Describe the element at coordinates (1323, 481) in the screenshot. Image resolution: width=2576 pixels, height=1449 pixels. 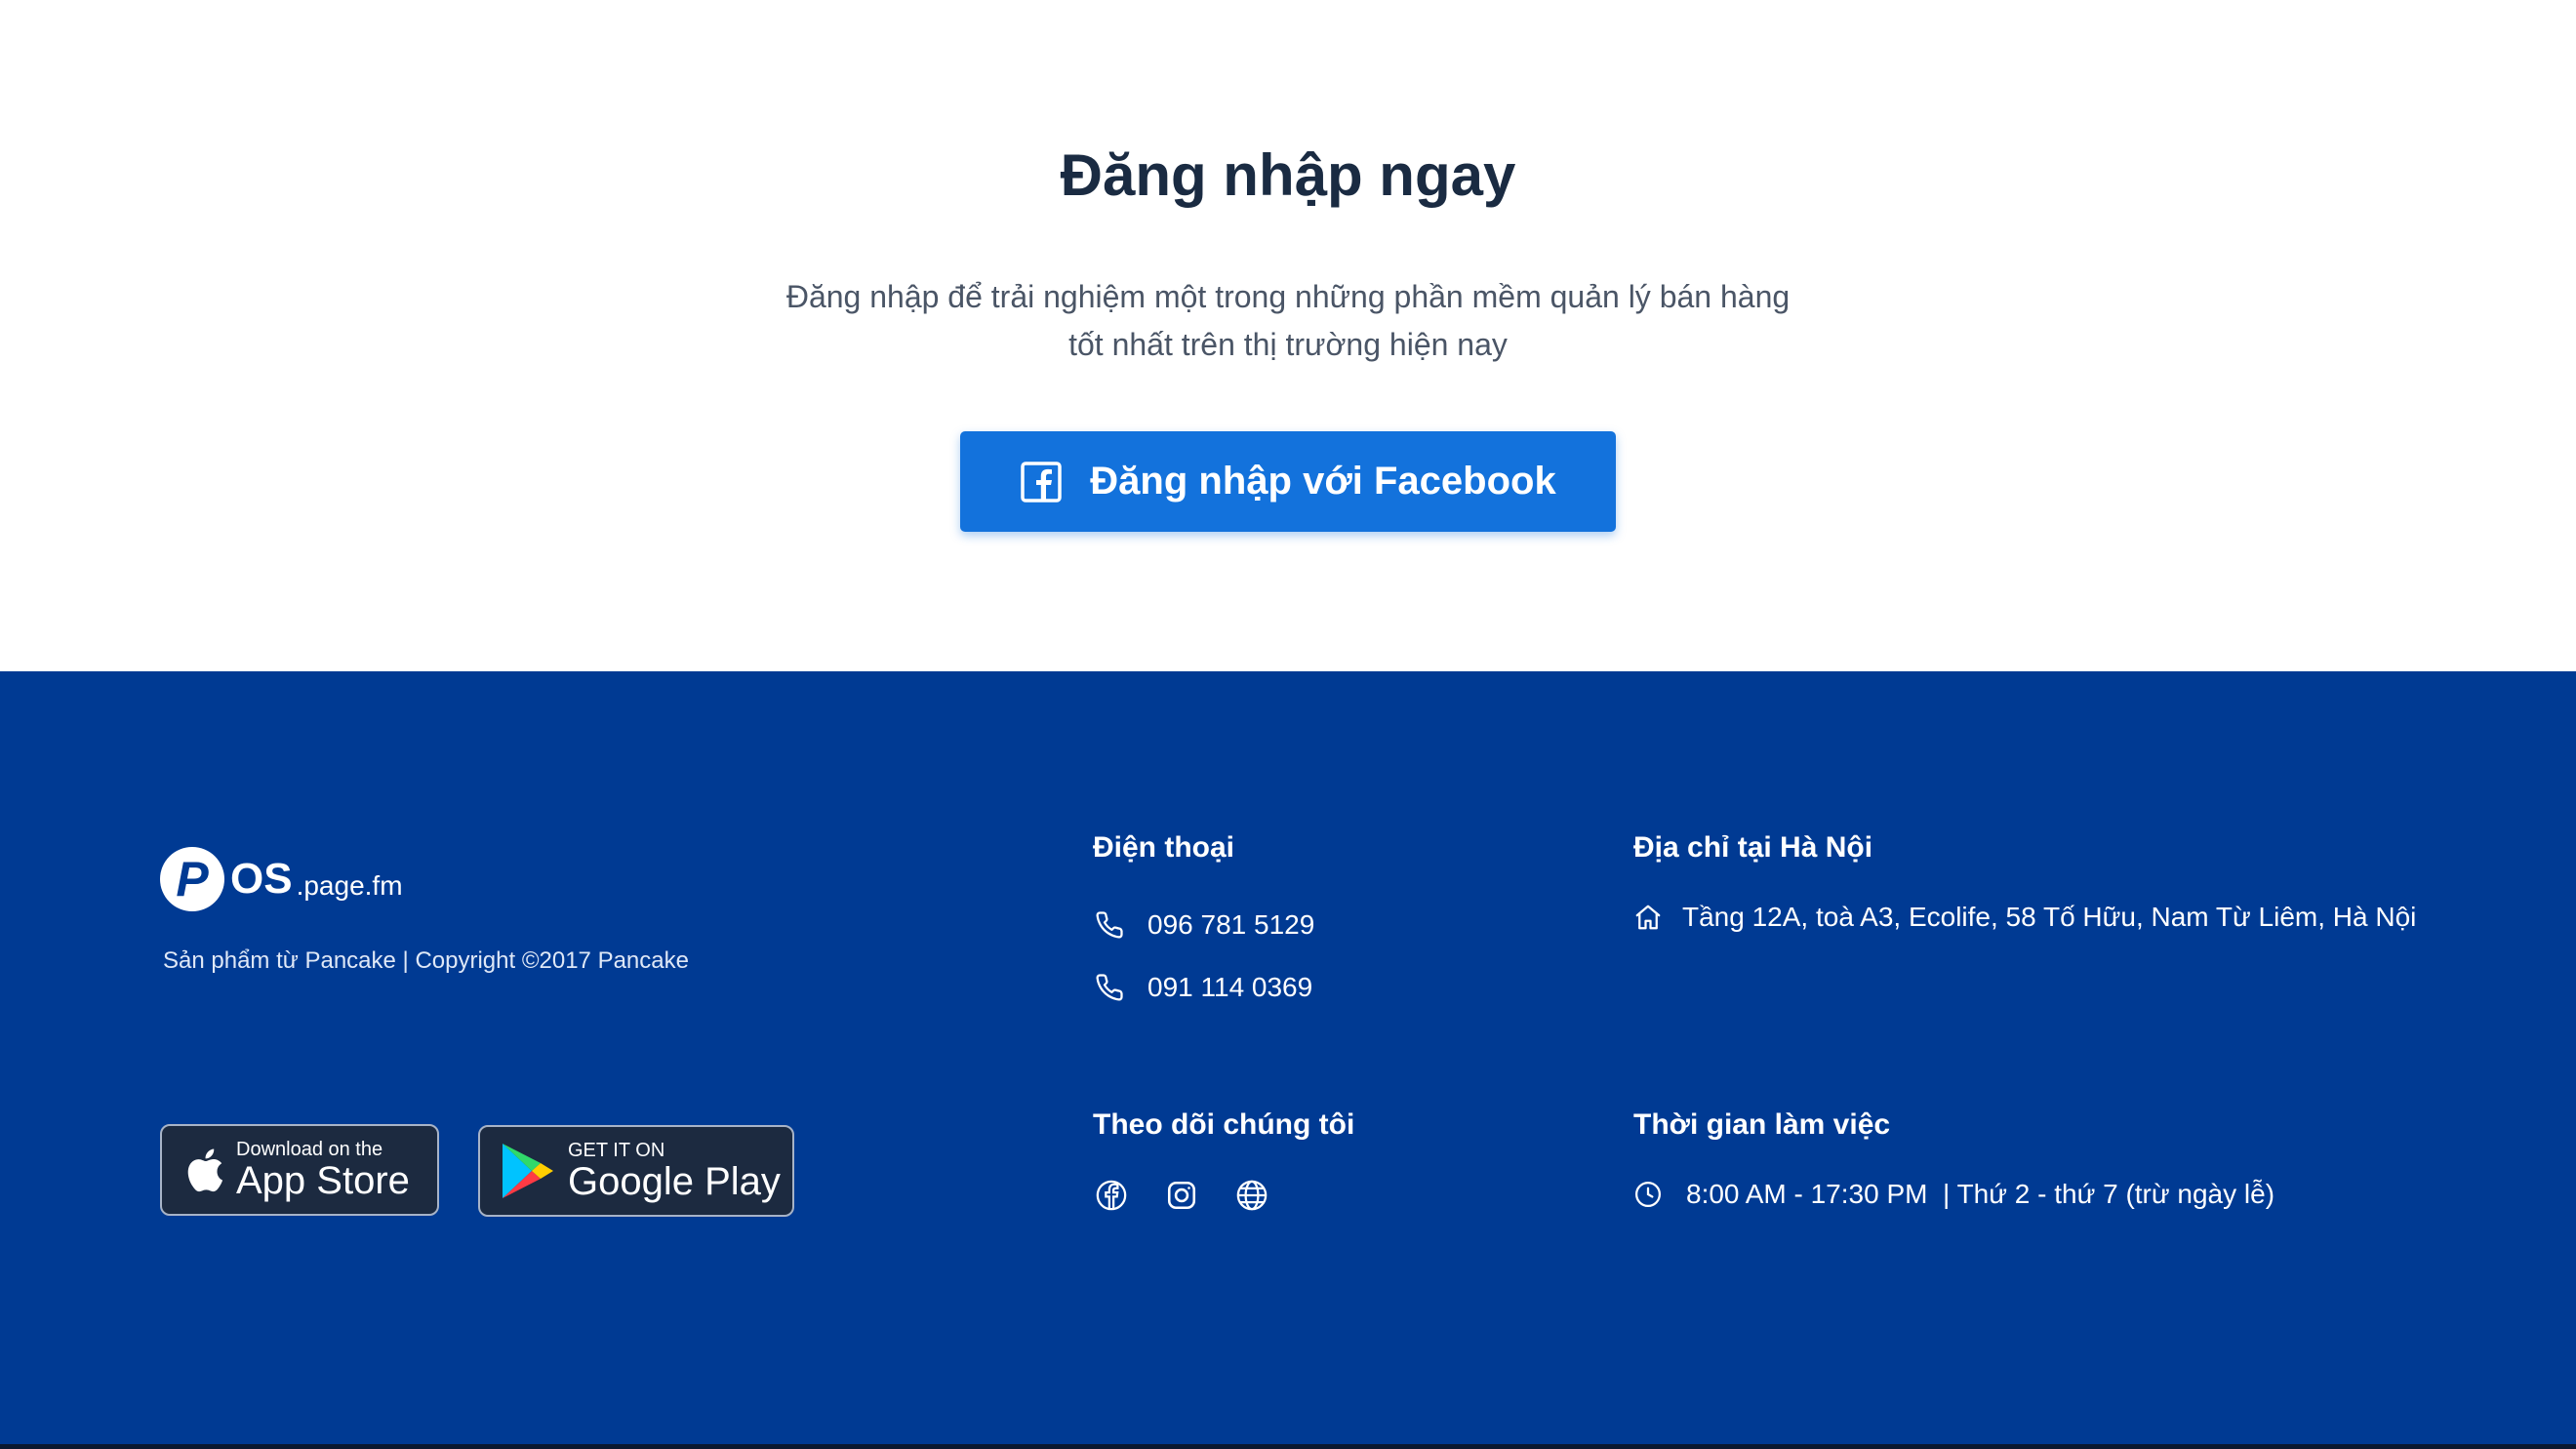
I see `facebook-login-label: Đăng nhập với Facebook` at that location.